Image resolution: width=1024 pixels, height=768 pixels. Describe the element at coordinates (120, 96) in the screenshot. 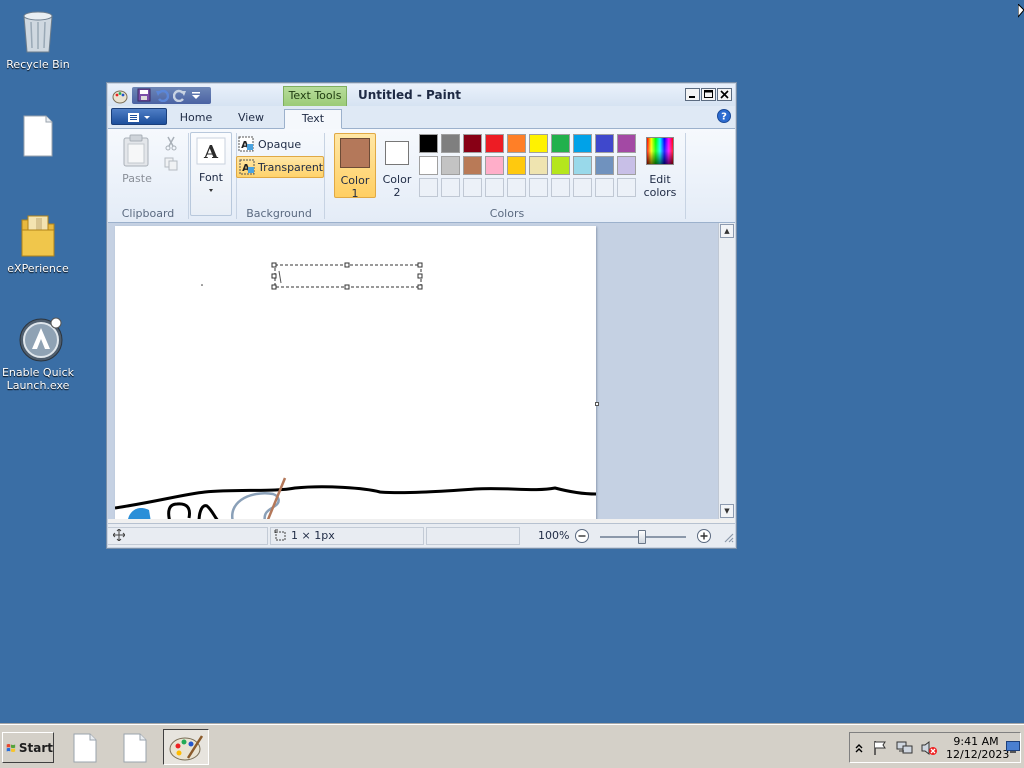

I see `paint-app-icon` at that location.